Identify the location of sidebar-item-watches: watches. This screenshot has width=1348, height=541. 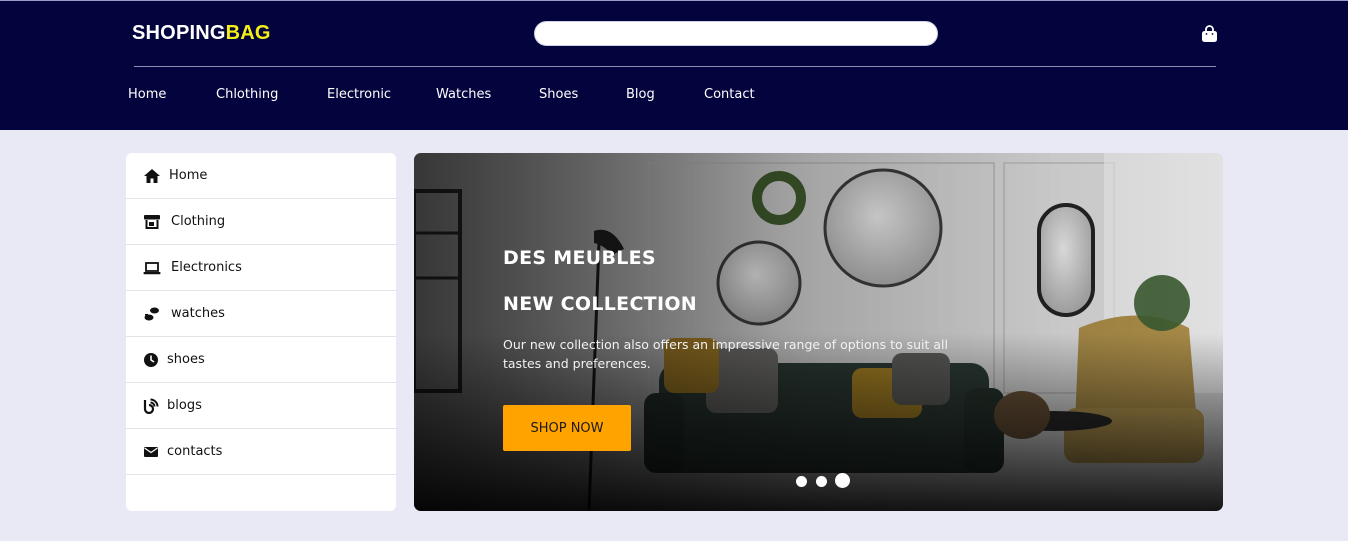
(261, 314).